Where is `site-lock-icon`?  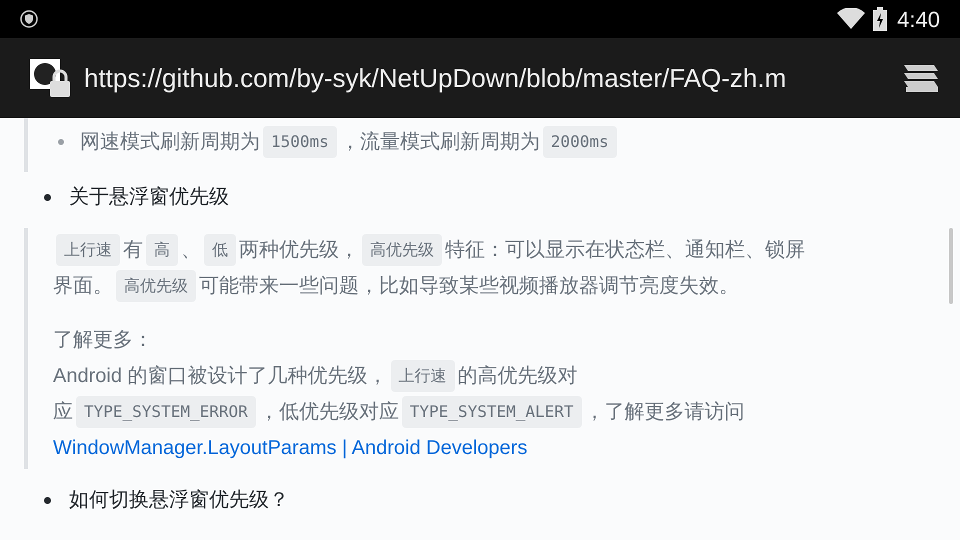
site-lock-icon is located at coordinates (51, 78).